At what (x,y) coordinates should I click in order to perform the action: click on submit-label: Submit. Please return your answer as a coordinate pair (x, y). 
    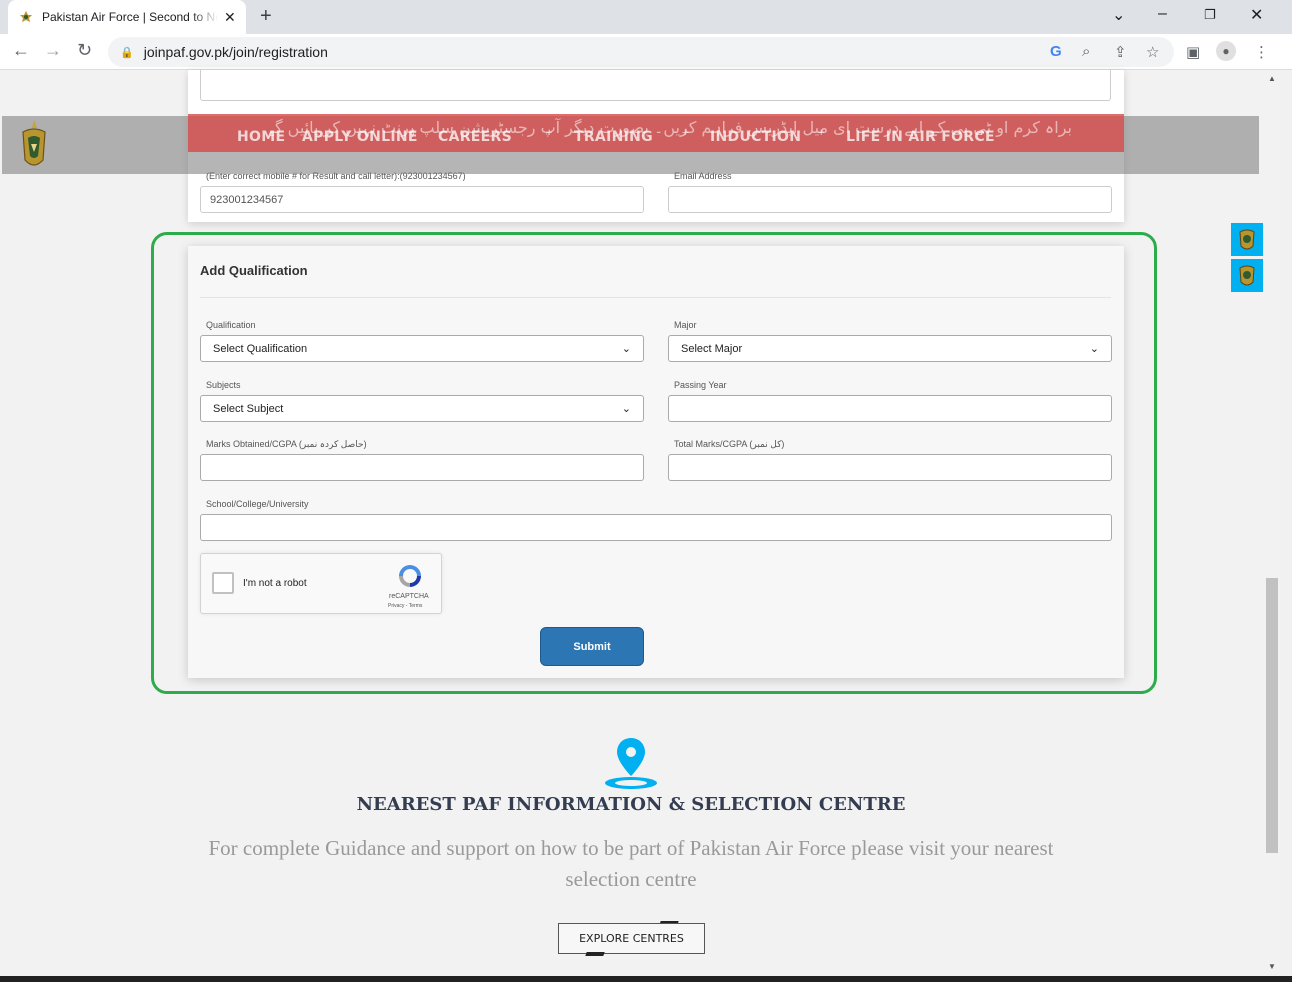
    Looking at the image, I should click on (592, 646).